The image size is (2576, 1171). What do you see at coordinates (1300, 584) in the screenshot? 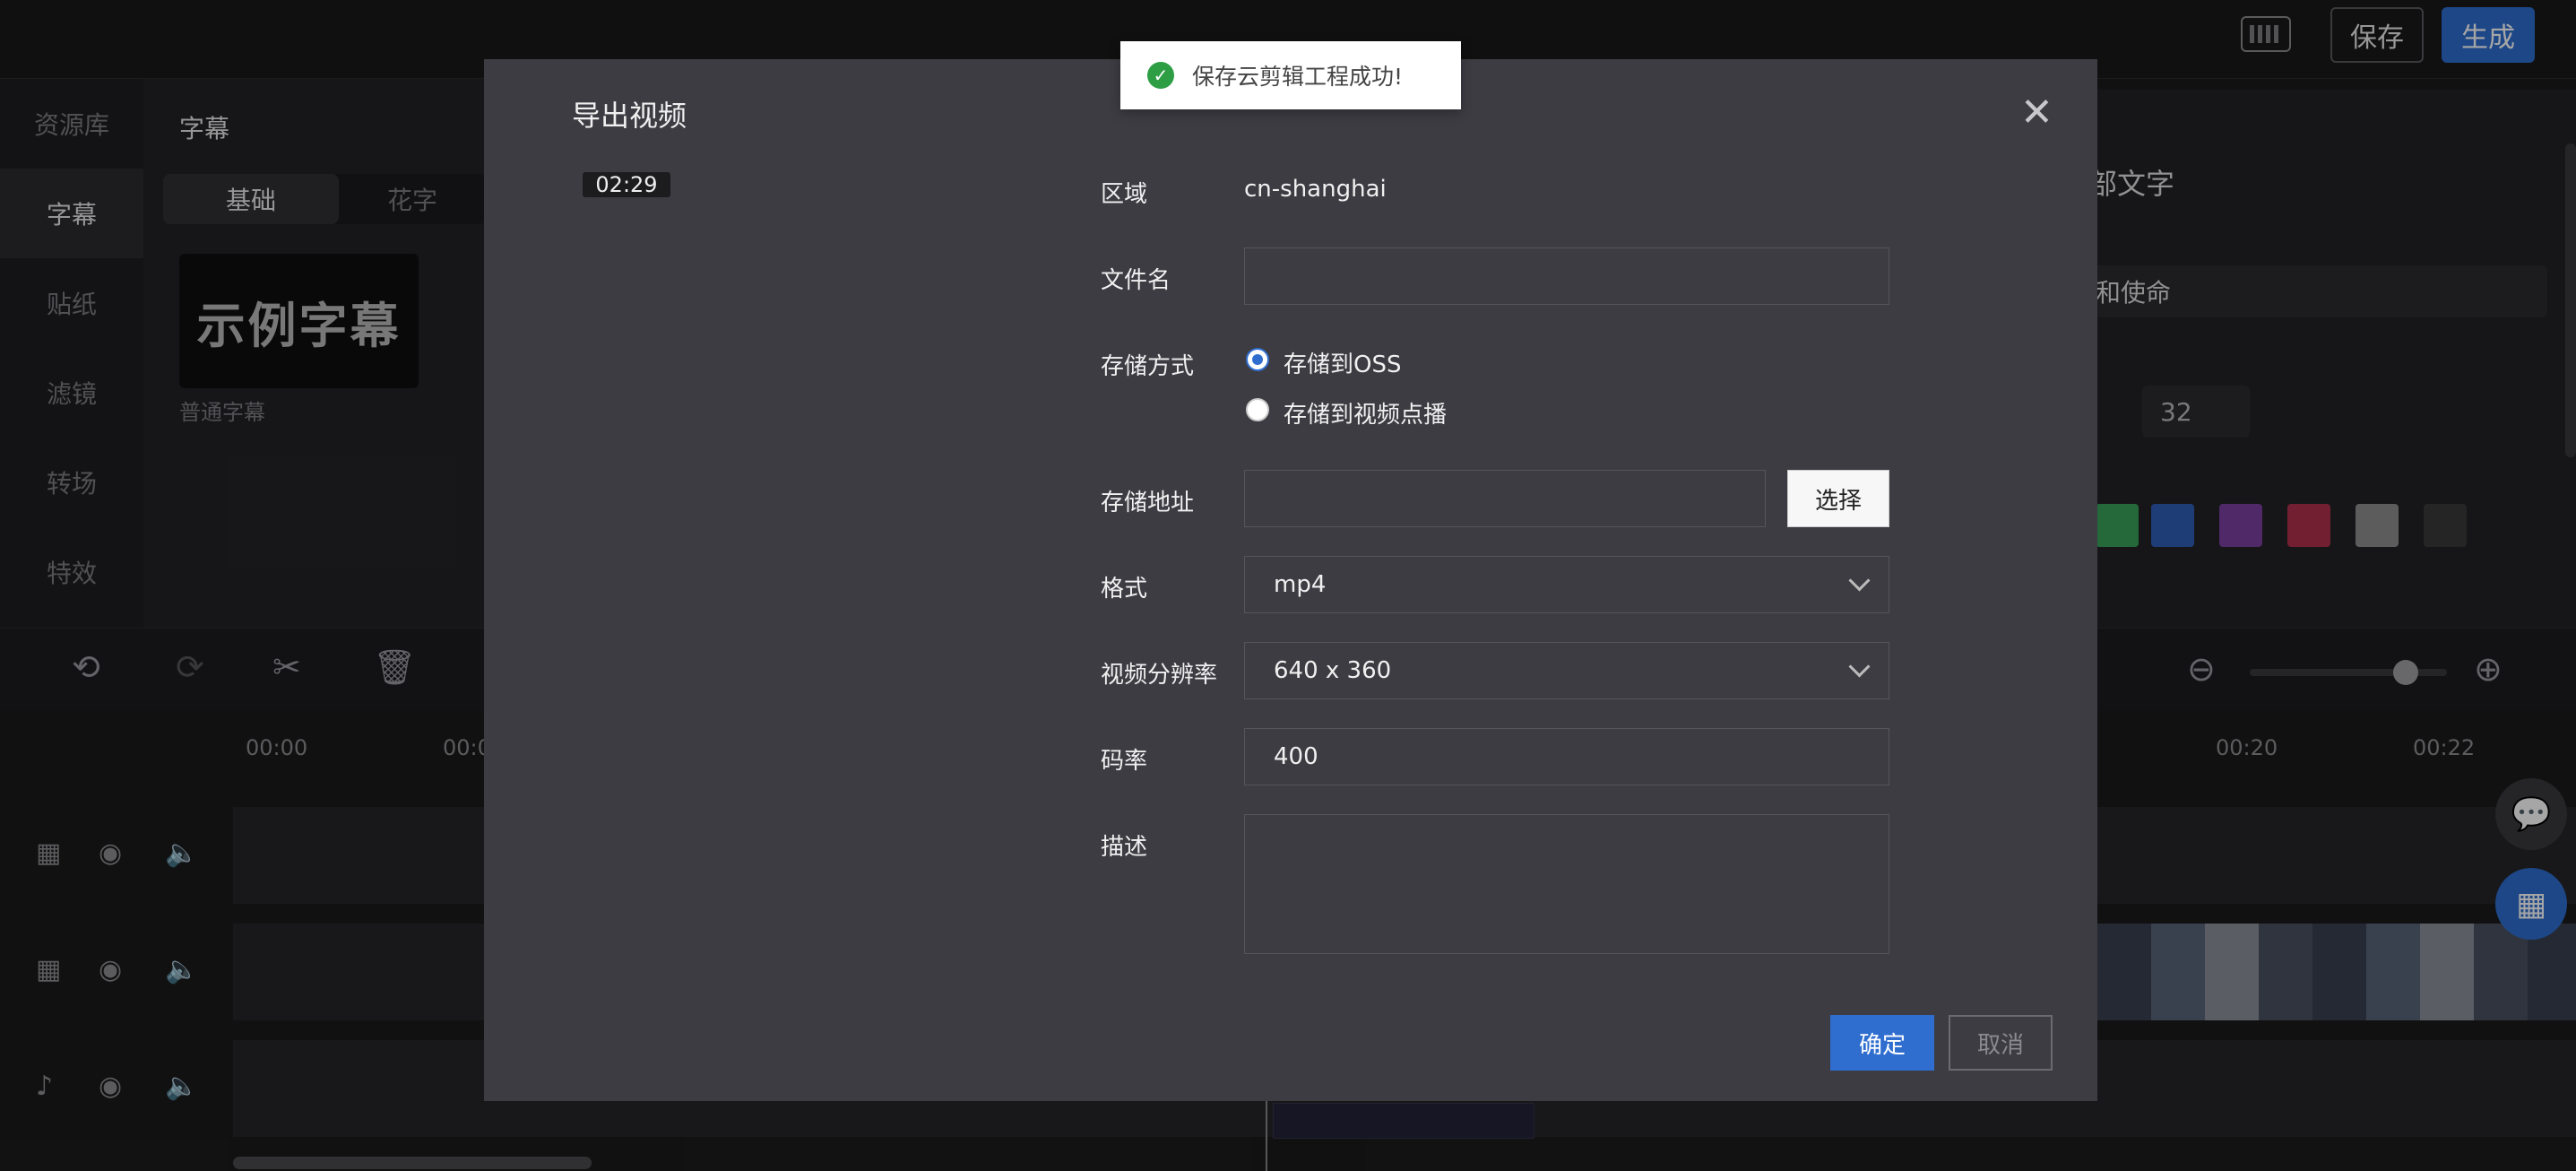
I see `format-value: mp4` at bounding box center [1300, 584].